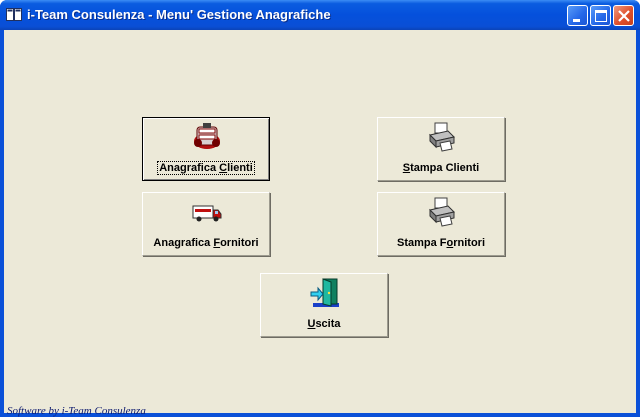 The width and height of the screenshot is (640, 417). Describe the element at coordinates (206, 168) in the screenshot. I see `anagrafica-clienti-label: Anagrafica Clienti` at that location.